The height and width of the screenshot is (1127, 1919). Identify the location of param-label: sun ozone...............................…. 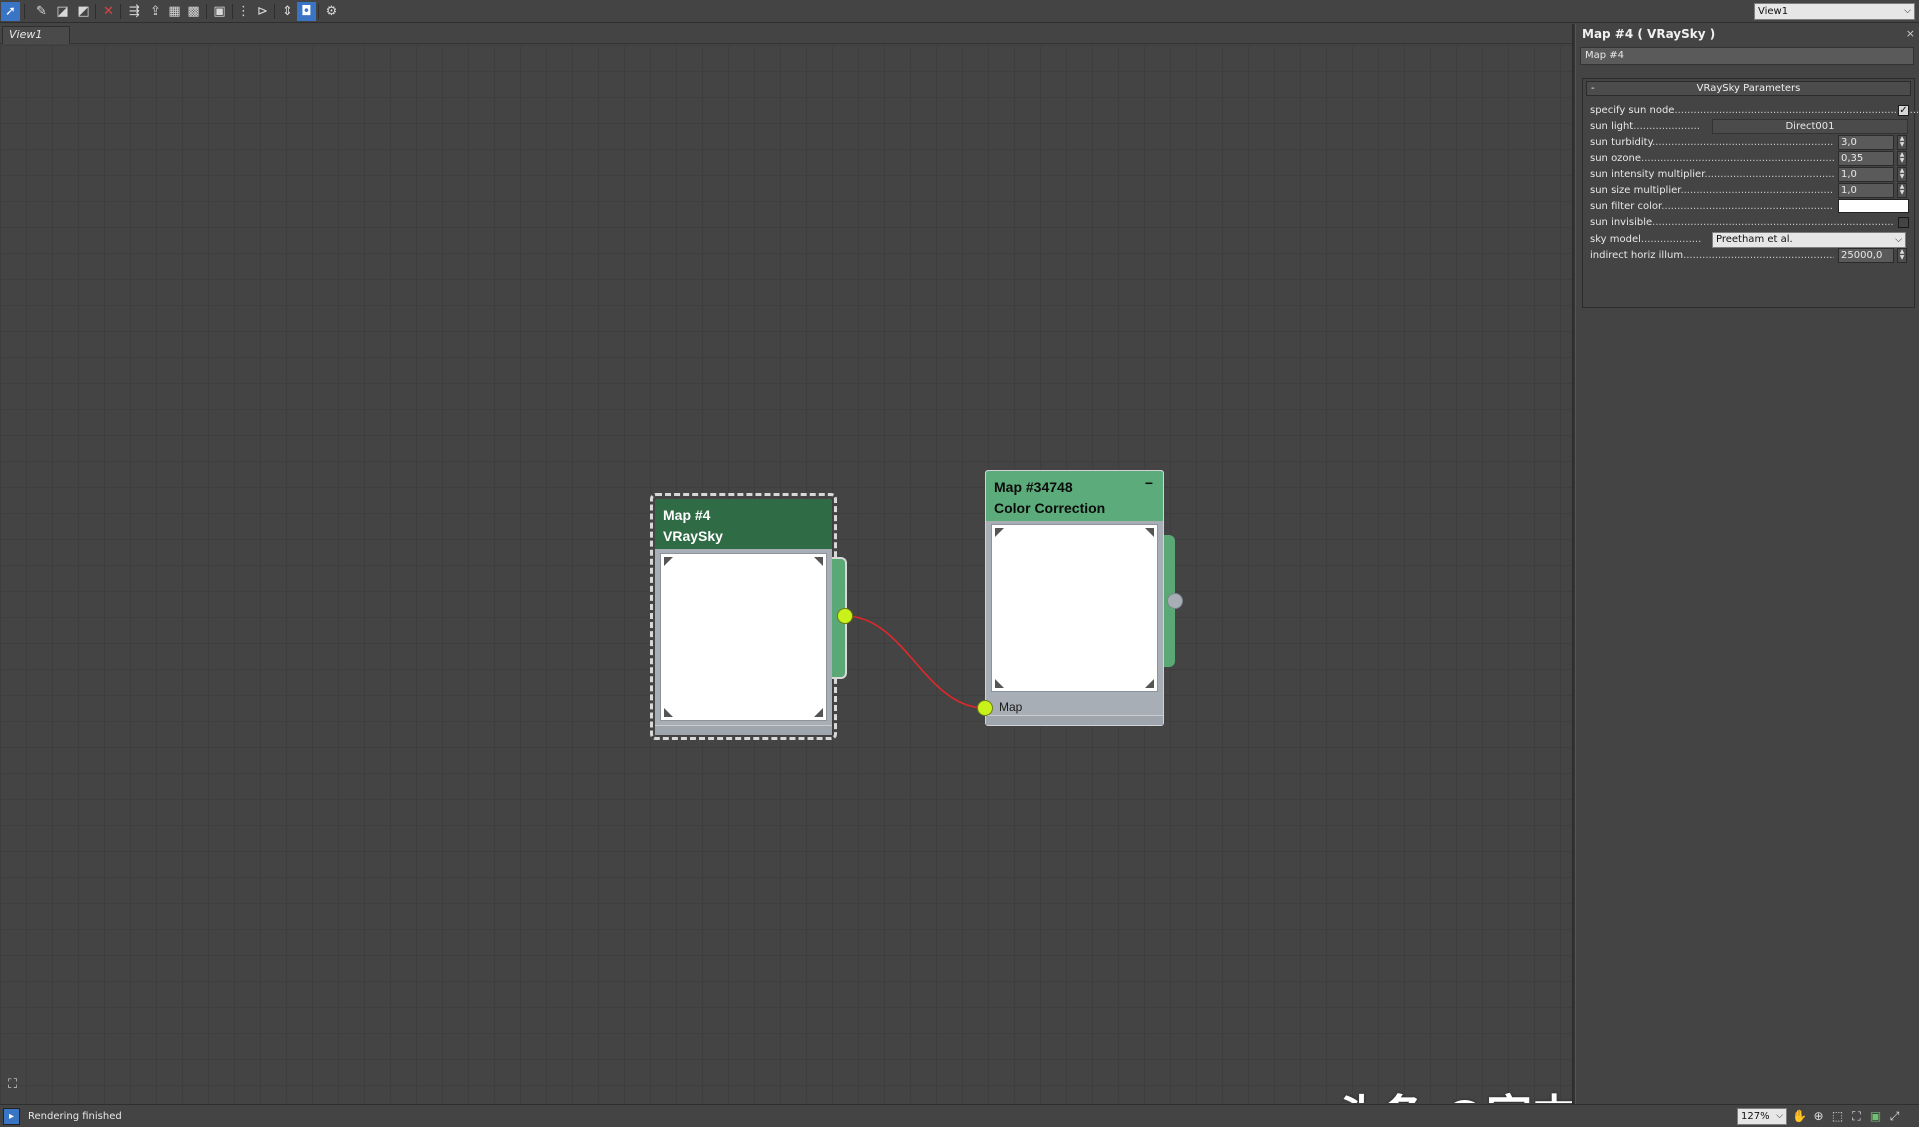
(1712, 158).